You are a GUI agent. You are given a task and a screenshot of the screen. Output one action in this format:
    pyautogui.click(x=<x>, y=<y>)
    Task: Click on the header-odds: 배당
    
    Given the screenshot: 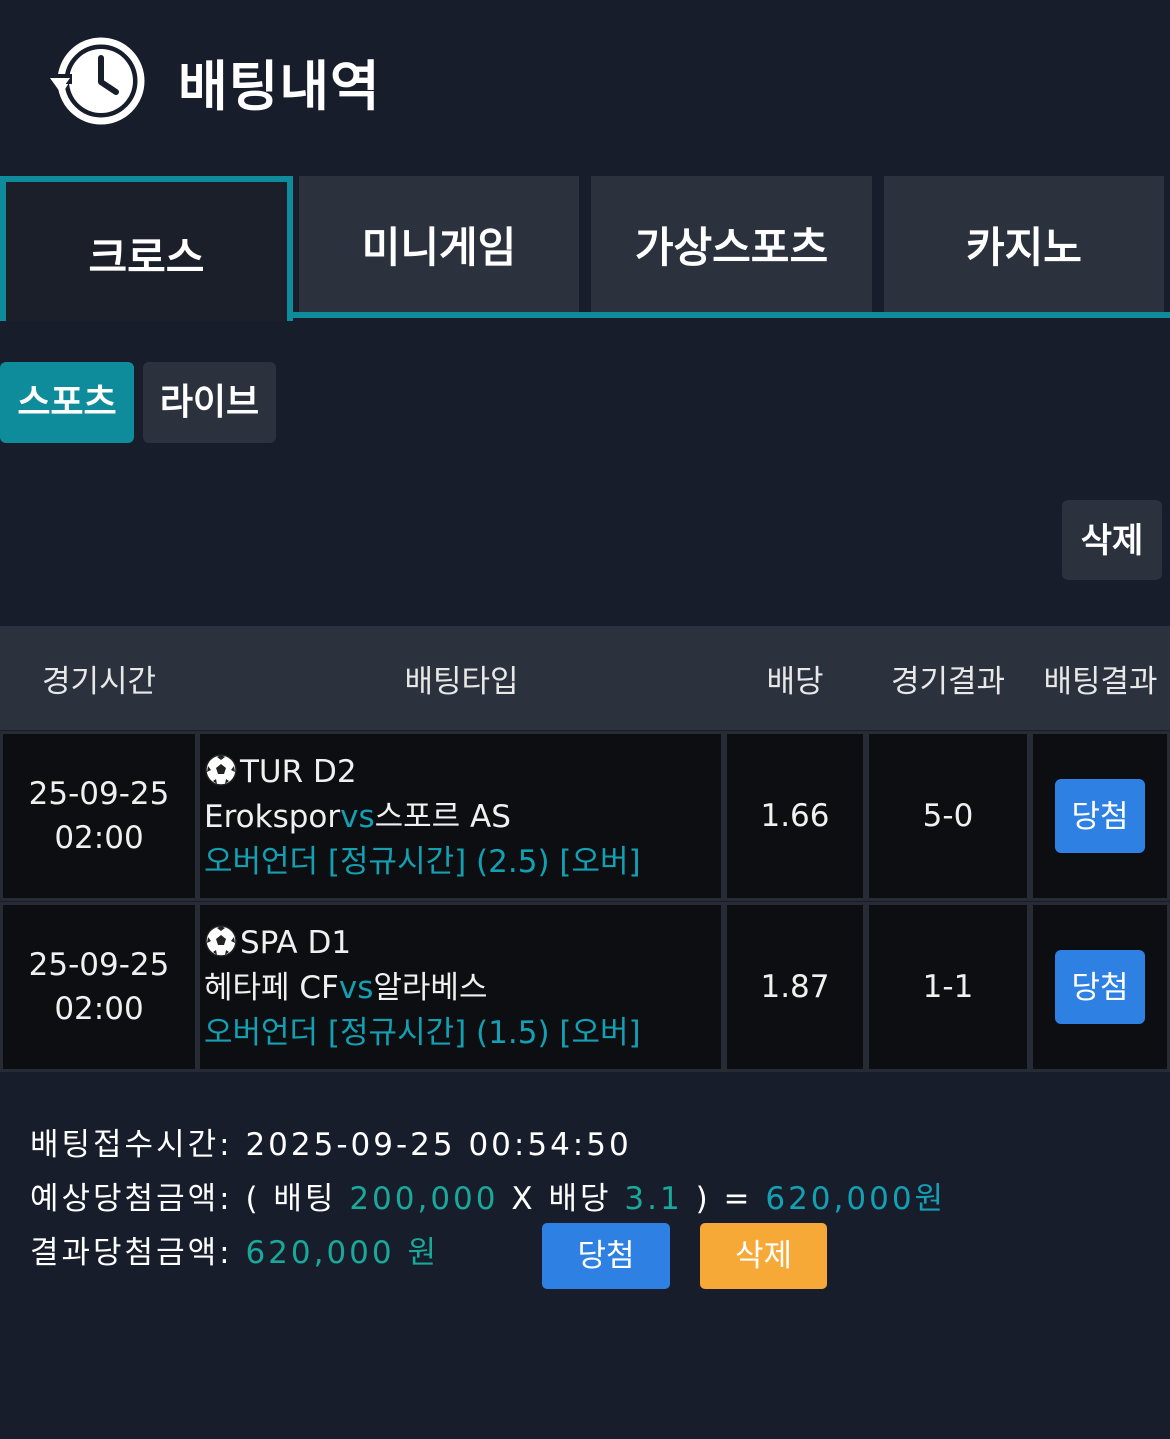 What is the action you would take?
    pyautogui.click(x=795, y=681)
    